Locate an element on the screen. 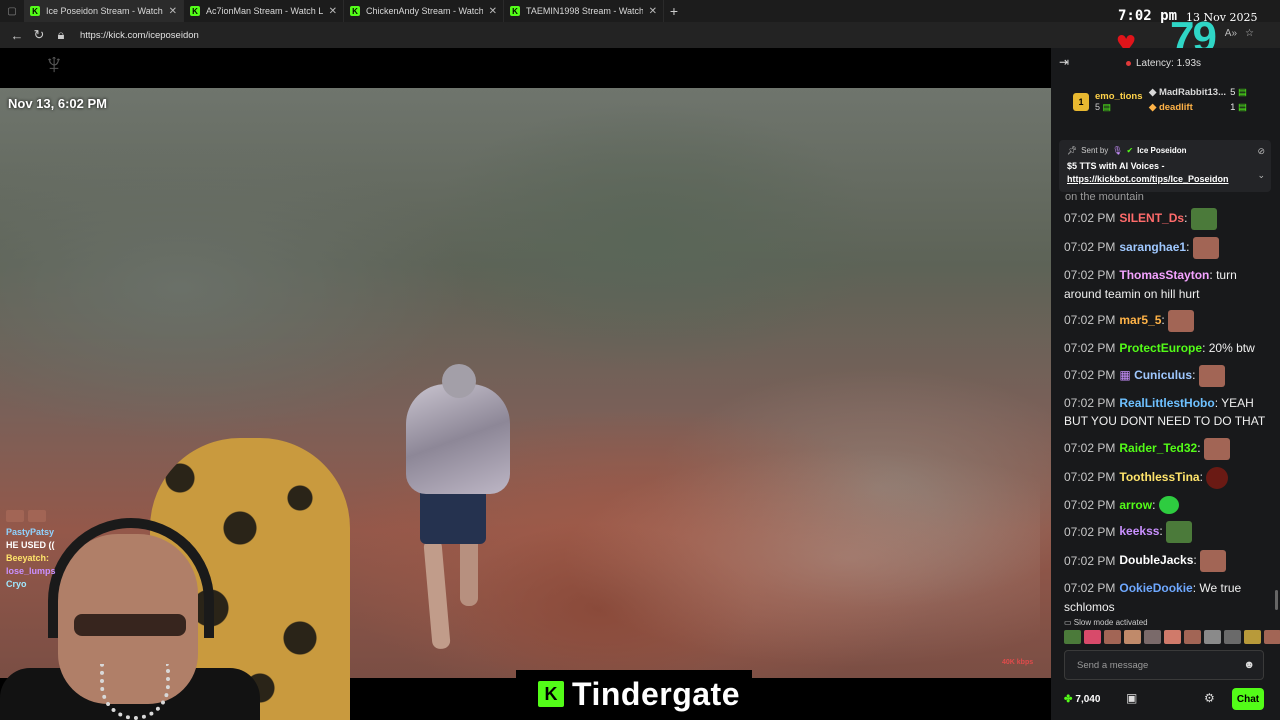 The height and width of the screenshot is (720, 1280). tab-title: Ac7ionMan Stream - Watch Live on is located at coordinates (264, 11).